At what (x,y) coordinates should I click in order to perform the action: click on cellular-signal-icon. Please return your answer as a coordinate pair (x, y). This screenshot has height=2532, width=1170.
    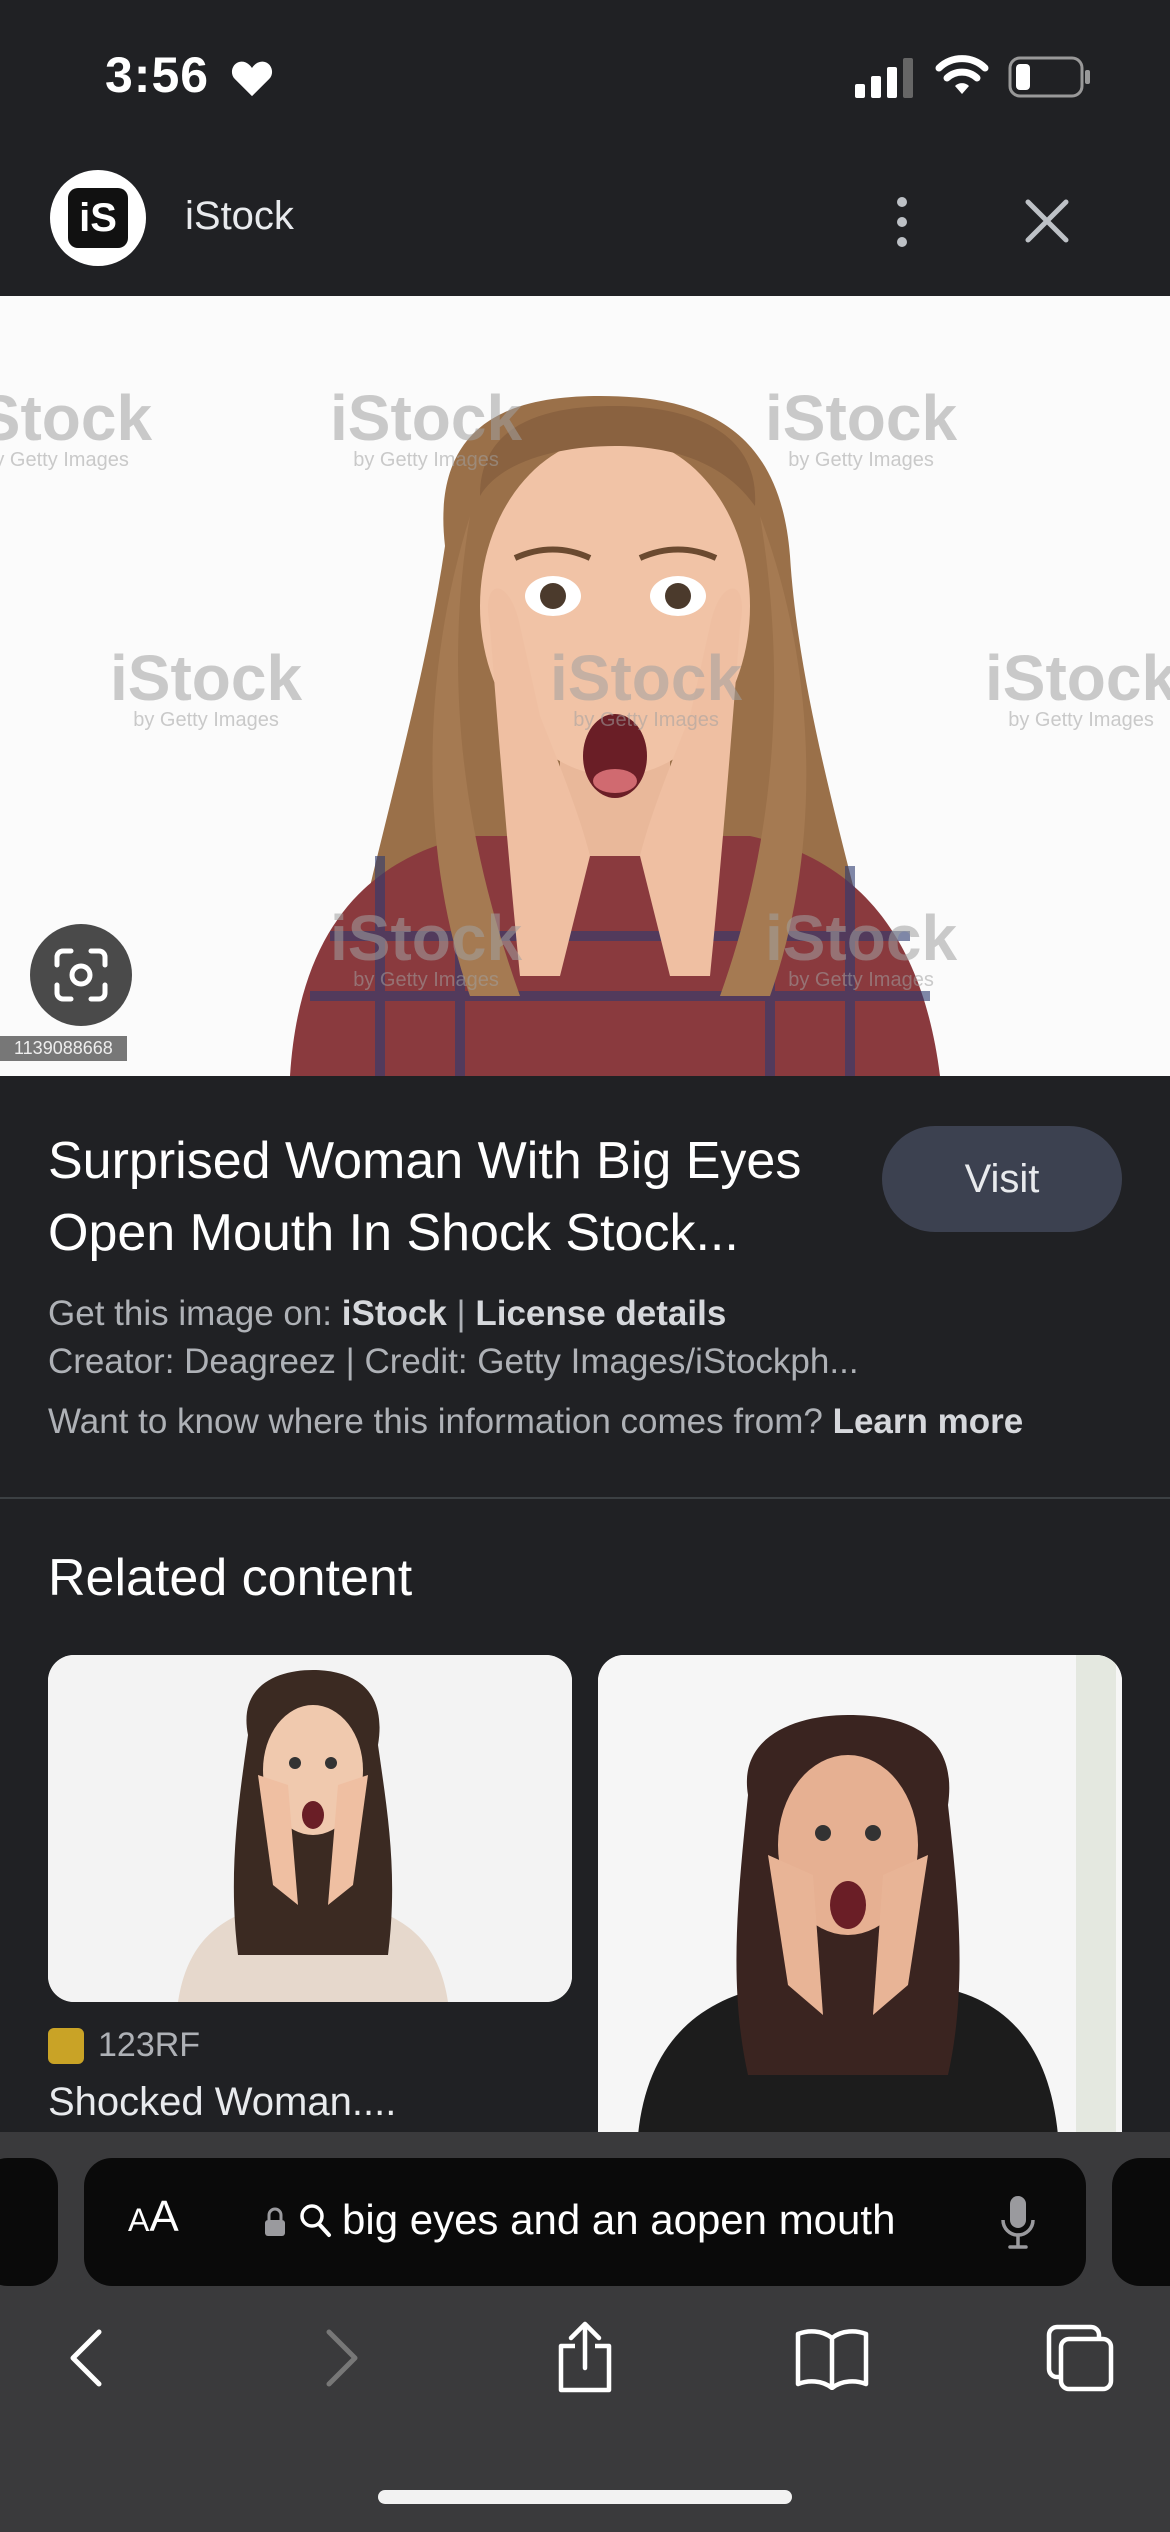
    Looking at the image, I should click on (884, 78).